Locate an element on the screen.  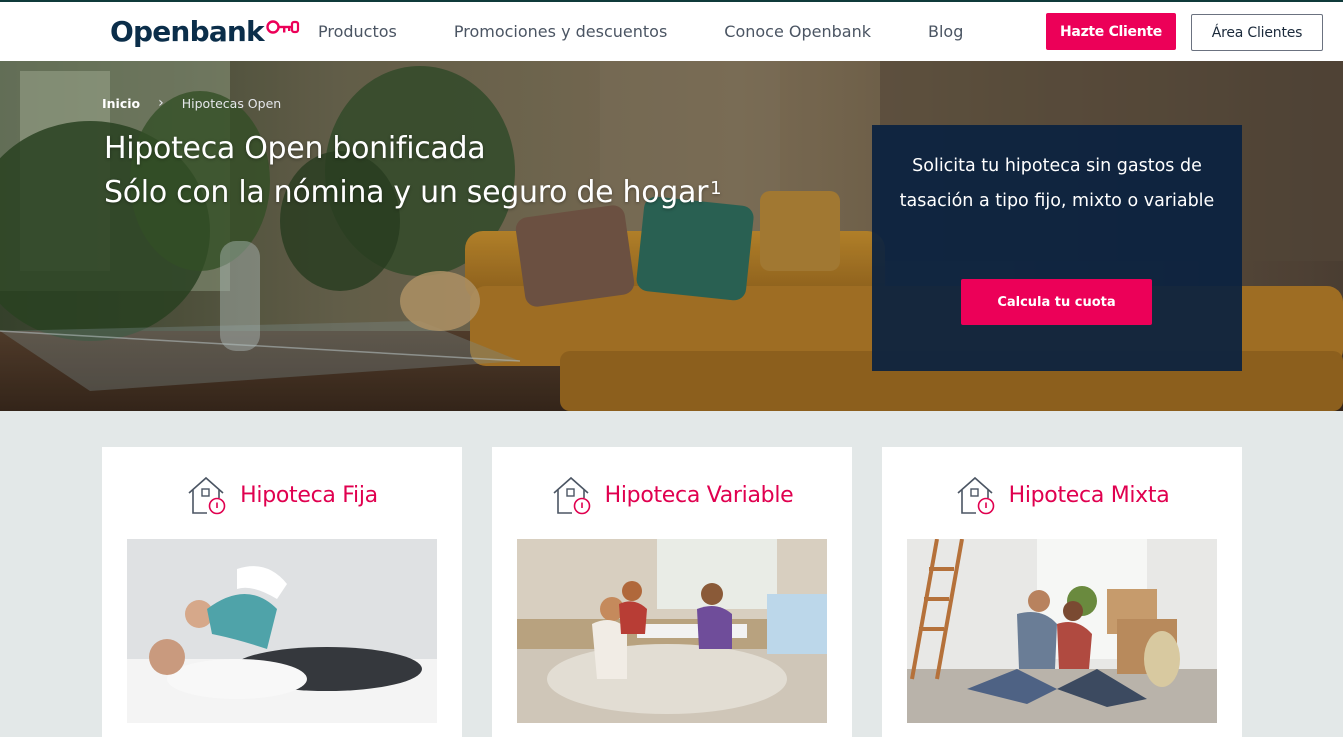
logo-text: Openbank is located at coordinates (187, 31).